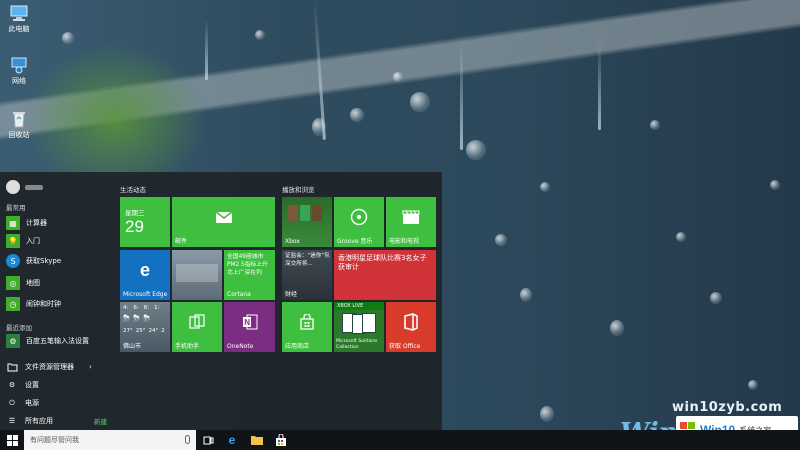 The height and width of the screenshot is (450, 800). I want to click on watermark-url: win10zyb.com, so click(727, 407).